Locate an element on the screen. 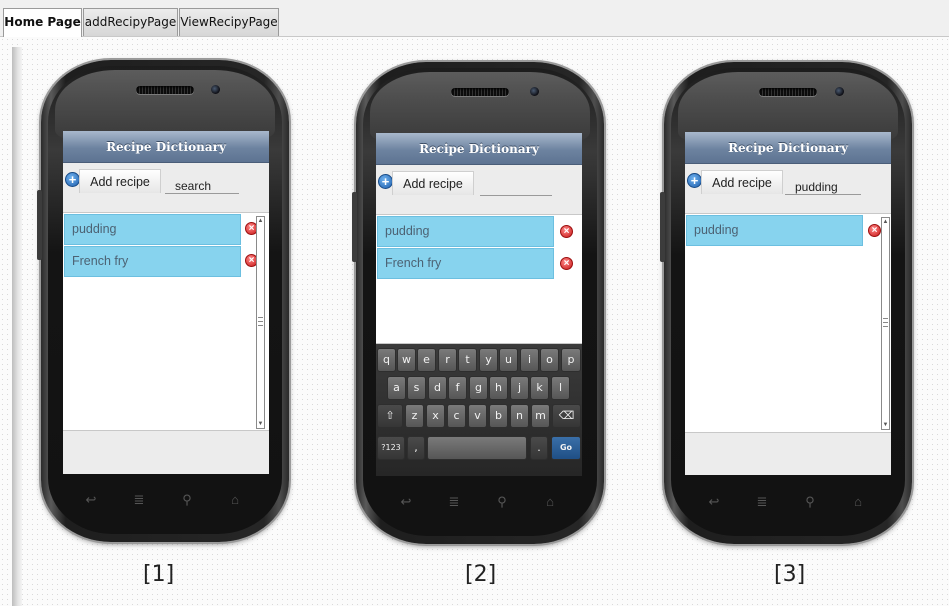 The image size is (949, 606). shift-key: ⇧ is located at coordinates (390, 416).